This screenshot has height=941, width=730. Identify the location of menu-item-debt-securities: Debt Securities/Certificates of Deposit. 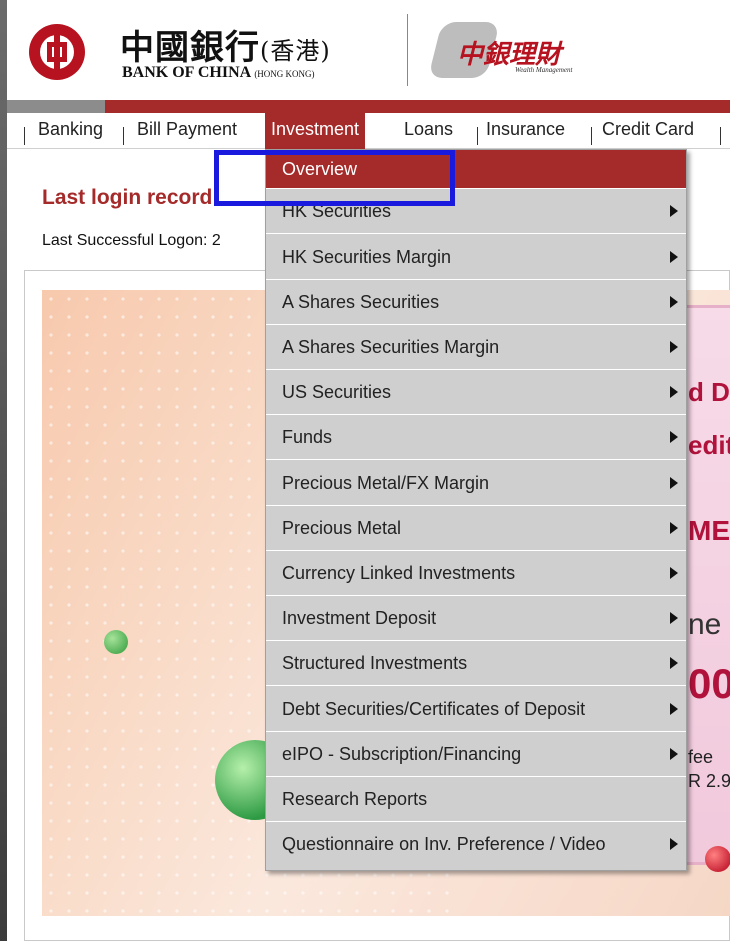
(476, 709).